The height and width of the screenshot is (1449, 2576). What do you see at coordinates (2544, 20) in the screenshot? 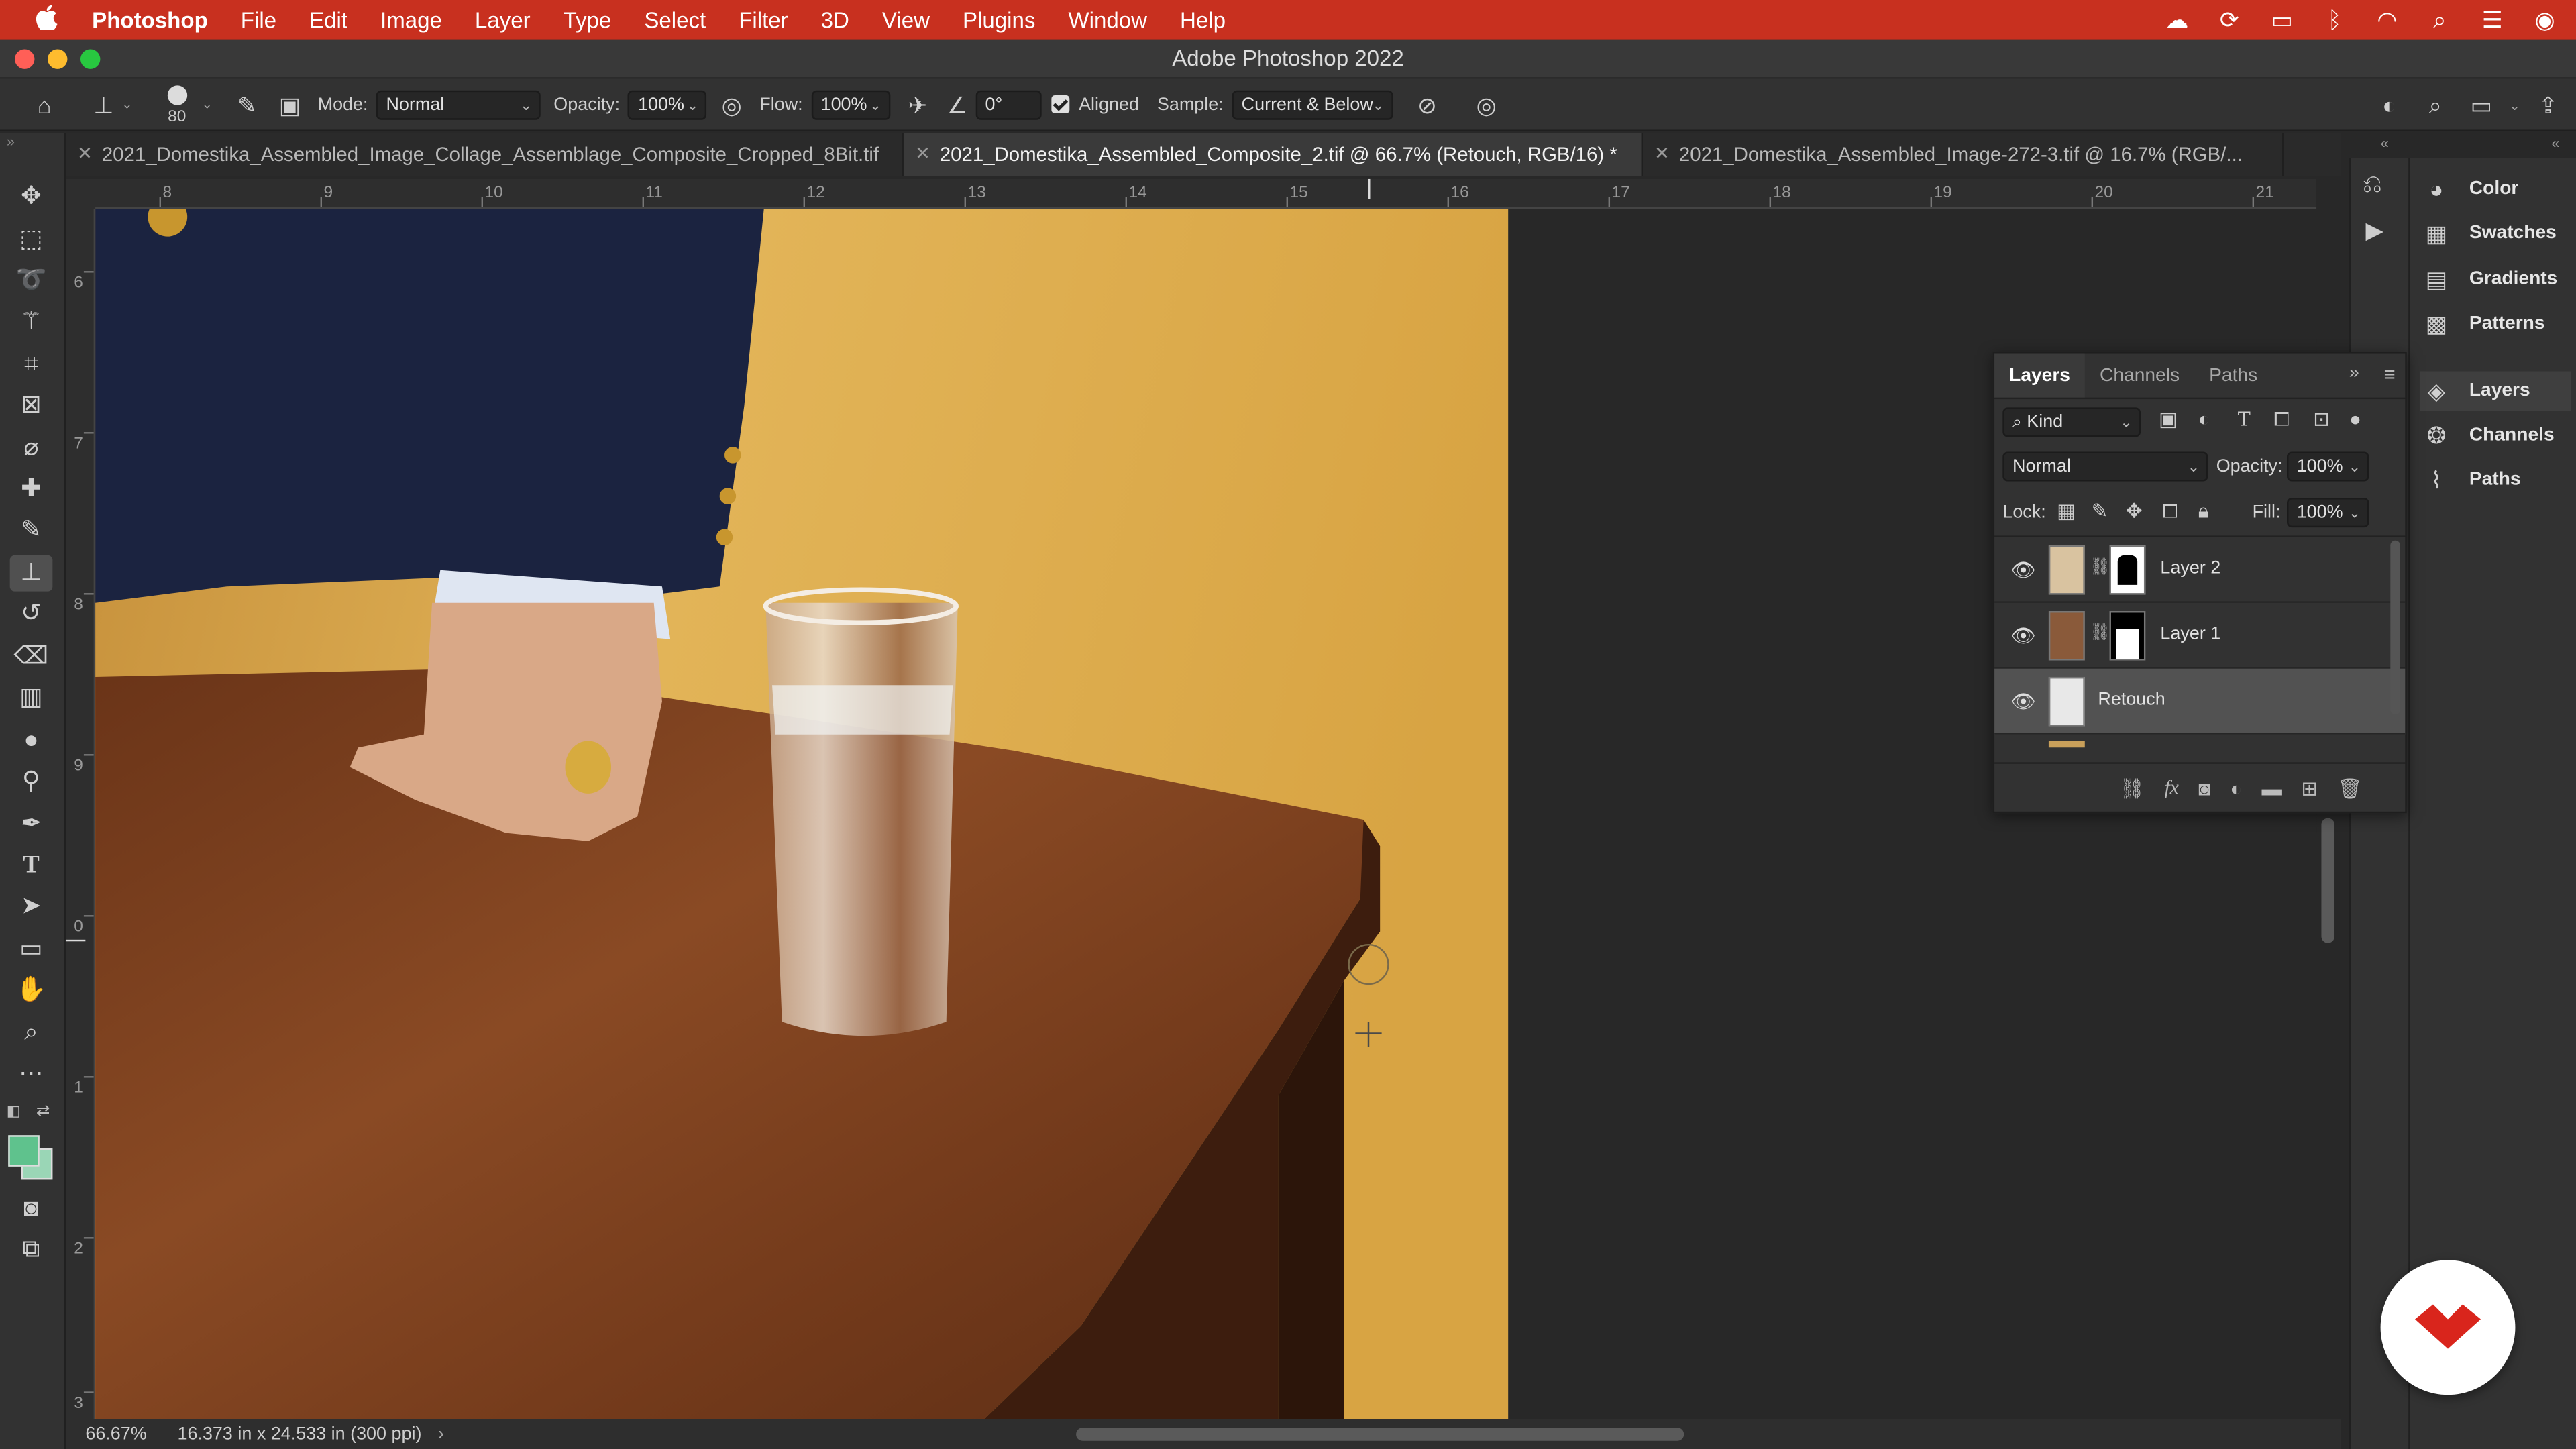
I see `siri-icon: ◉` at bounding box center [2544, 20].